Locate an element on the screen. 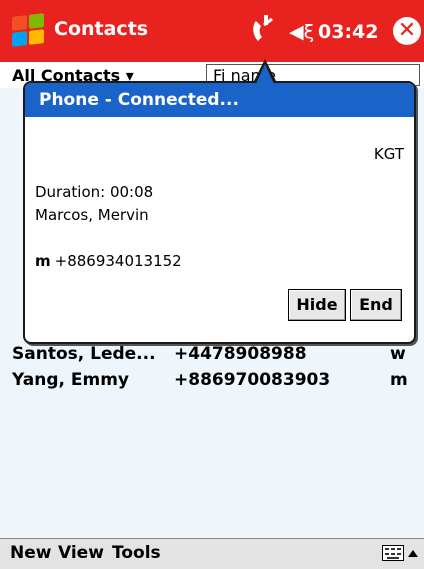  contact-phone: +886970083903 is located at coordinates (252, 380).